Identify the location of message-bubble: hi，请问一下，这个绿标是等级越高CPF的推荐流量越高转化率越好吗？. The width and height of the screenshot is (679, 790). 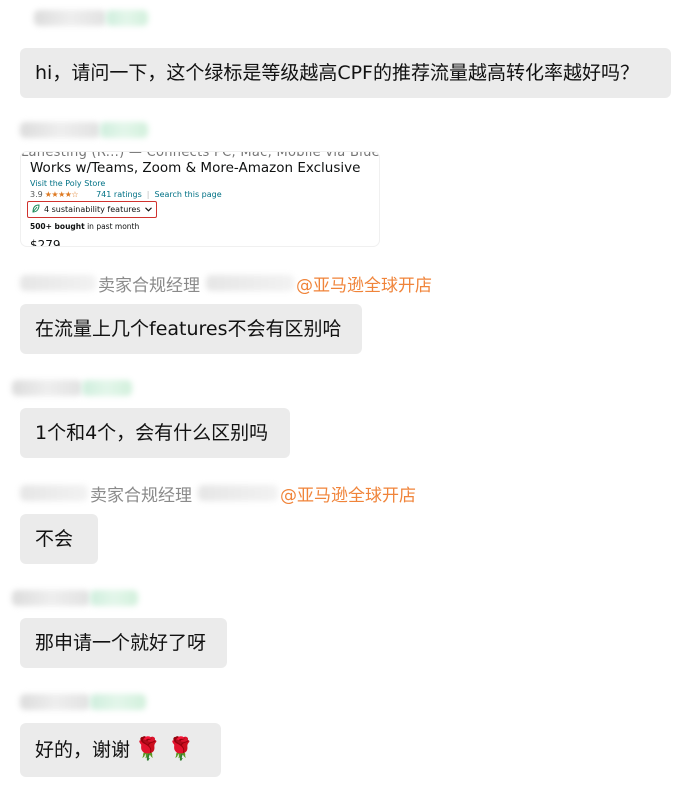
(345, 73).